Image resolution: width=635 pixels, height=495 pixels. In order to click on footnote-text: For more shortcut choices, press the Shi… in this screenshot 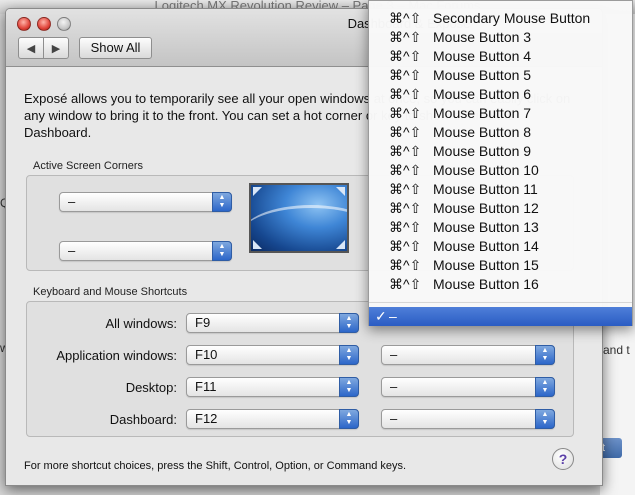, I will do `click(215, 466)`.